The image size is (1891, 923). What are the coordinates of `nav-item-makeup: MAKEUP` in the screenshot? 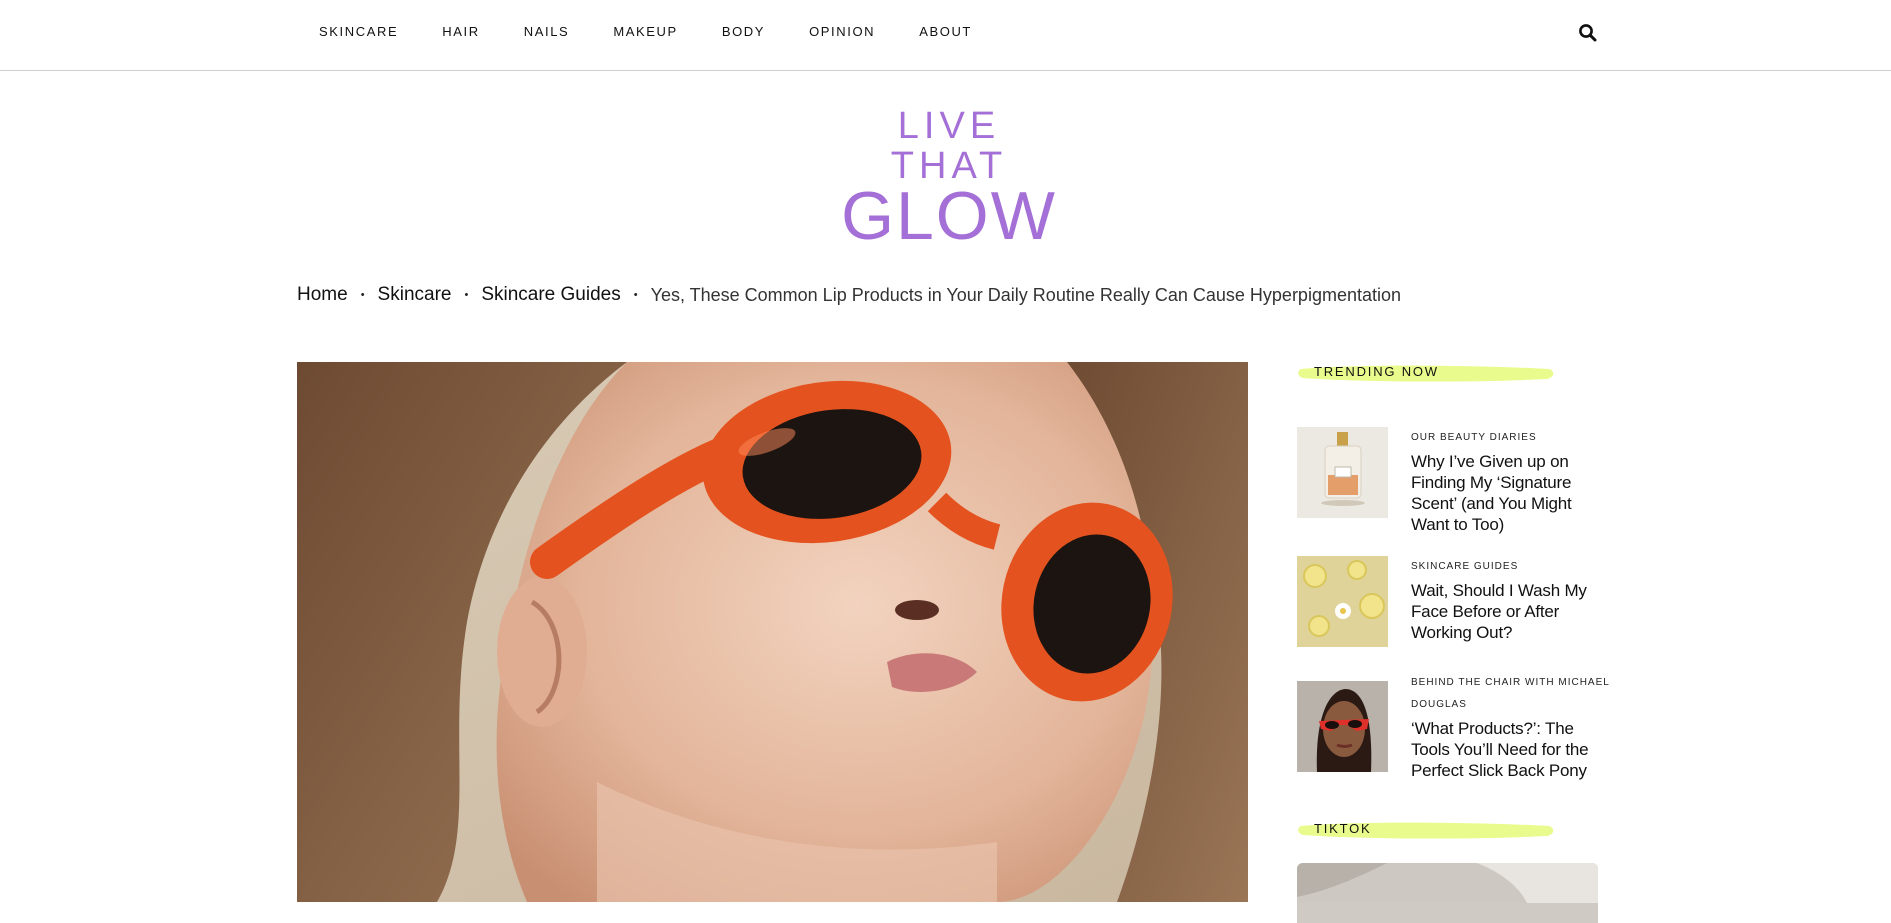 It's located at (645, 31).